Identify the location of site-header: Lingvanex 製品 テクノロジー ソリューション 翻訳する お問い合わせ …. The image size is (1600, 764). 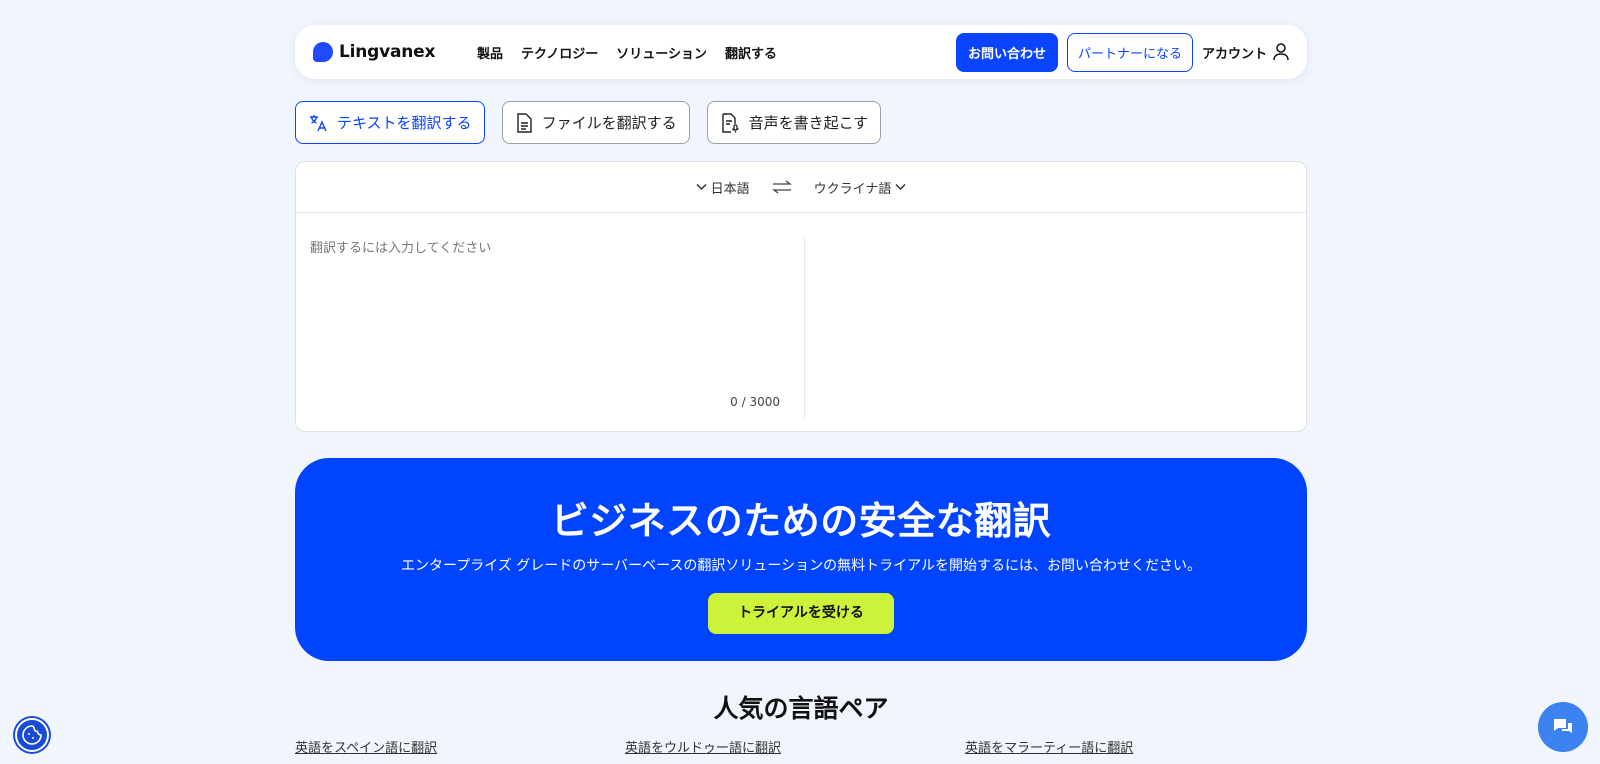
(801, 52).